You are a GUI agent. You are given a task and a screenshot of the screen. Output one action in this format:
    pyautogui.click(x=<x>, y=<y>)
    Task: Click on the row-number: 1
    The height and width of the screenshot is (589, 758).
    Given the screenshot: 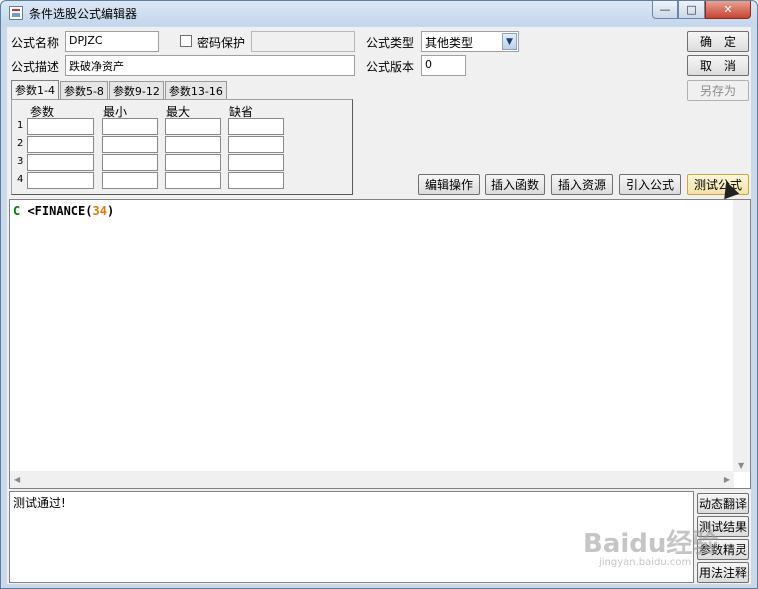 What is the action you would take?
    pyautogui.click(x=20, y=125)
    